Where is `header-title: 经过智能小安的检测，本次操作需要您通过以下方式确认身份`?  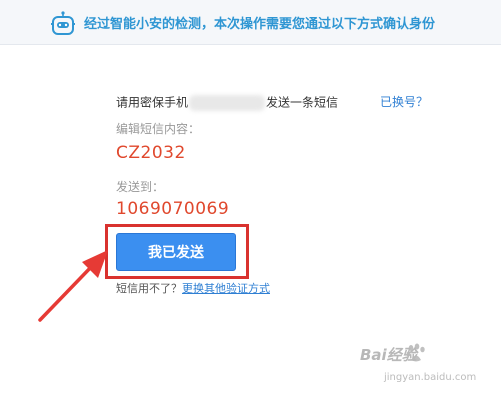 header-title: 经过智能小安的检测，本次操作需要您通过以下方式确认身份 is located at coordinates (260, 24).